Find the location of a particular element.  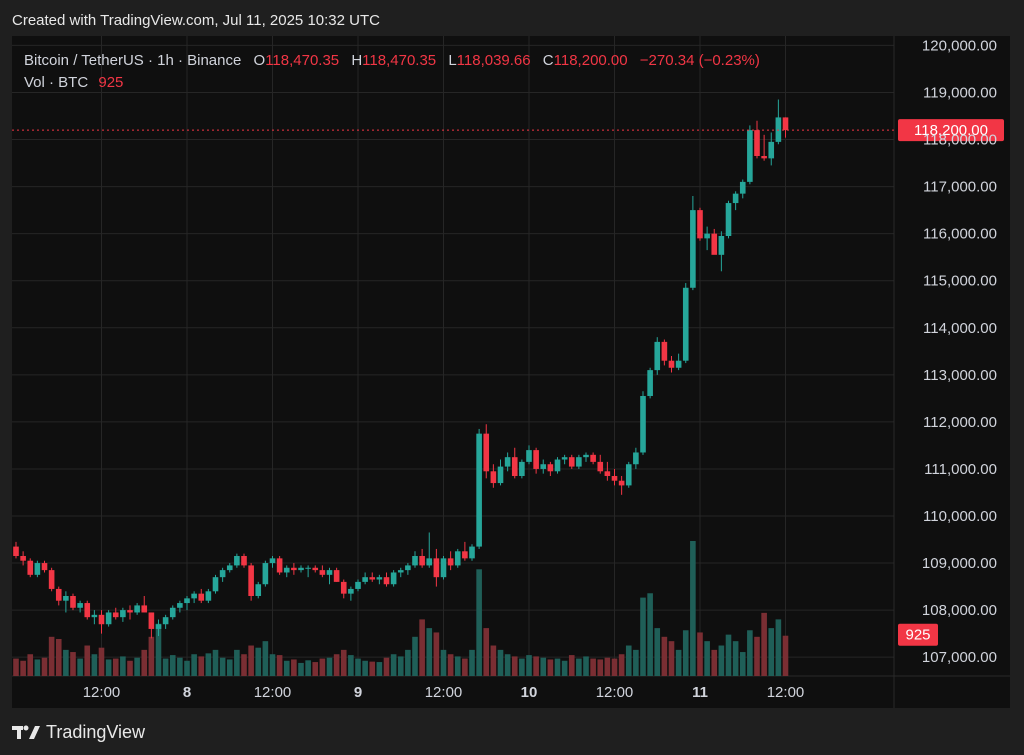

y-tick-label: 117,000.00 is located at coordinates (960, 187).